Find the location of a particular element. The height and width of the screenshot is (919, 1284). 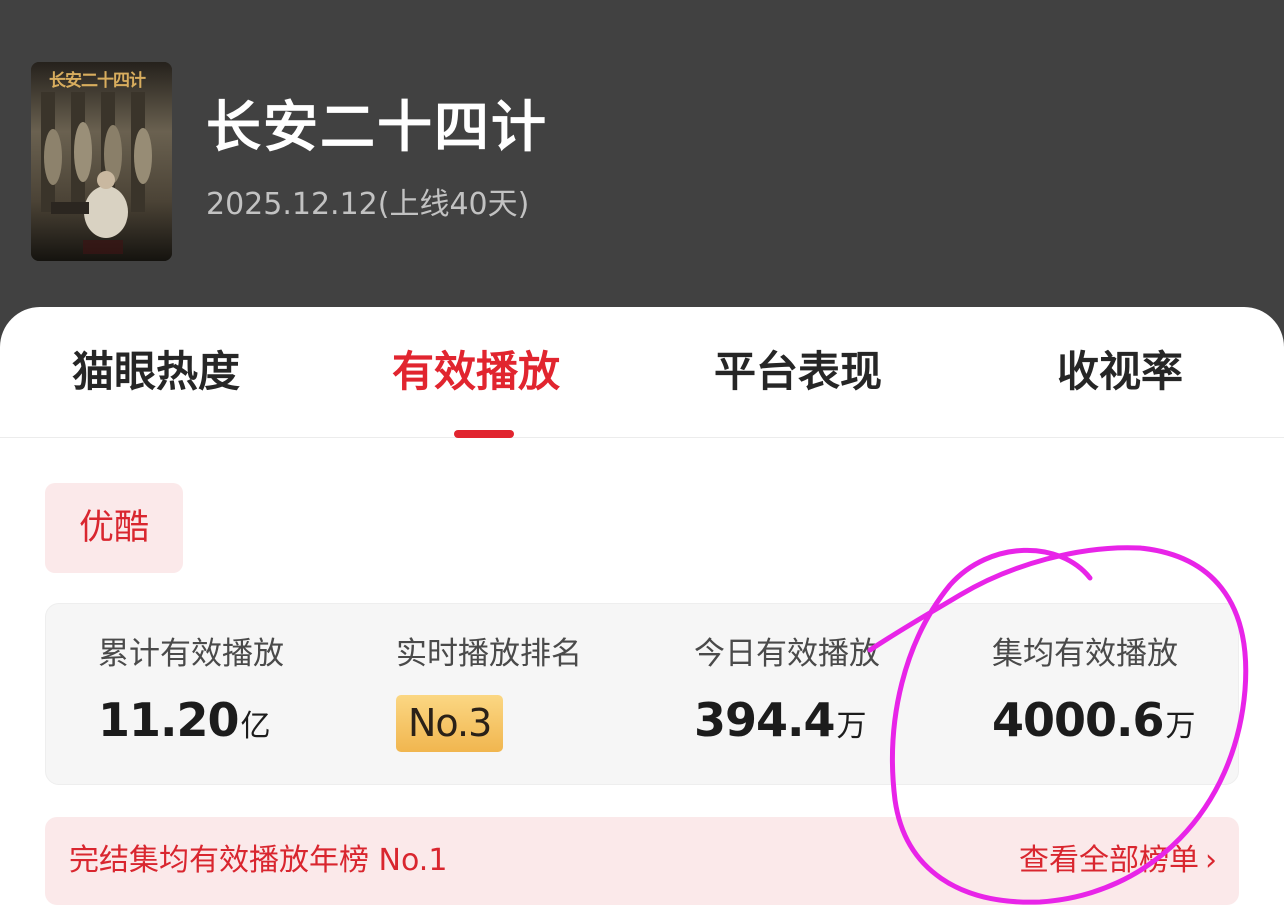

platform-chip-youku: 优酷 is located at coordinates (114, 528).